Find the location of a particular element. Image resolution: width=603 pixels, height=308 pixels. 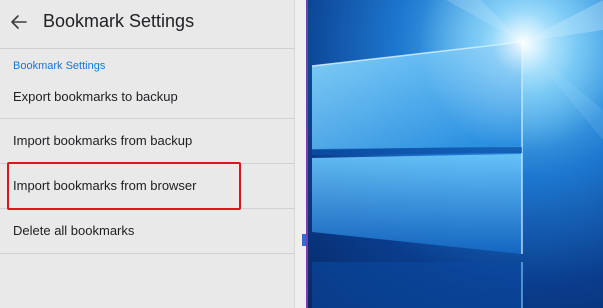

import-backup-label: Import bookmarks from backup is located at coordinates (103, 140).